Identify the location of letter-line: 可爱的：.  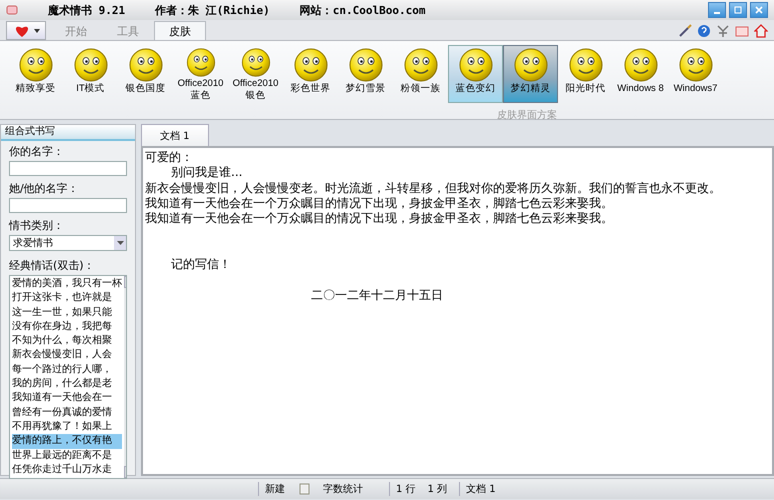
(169, 157).